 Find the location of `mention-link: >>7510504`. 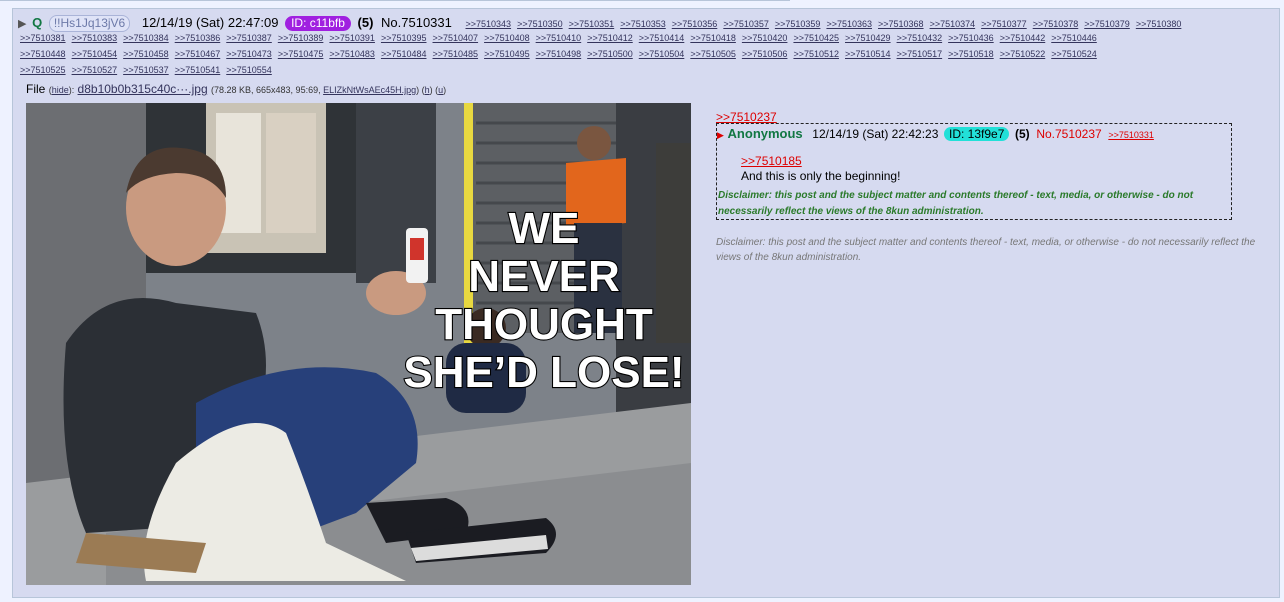

mention-link: >>7510504 is located at coordinates (662, 54).